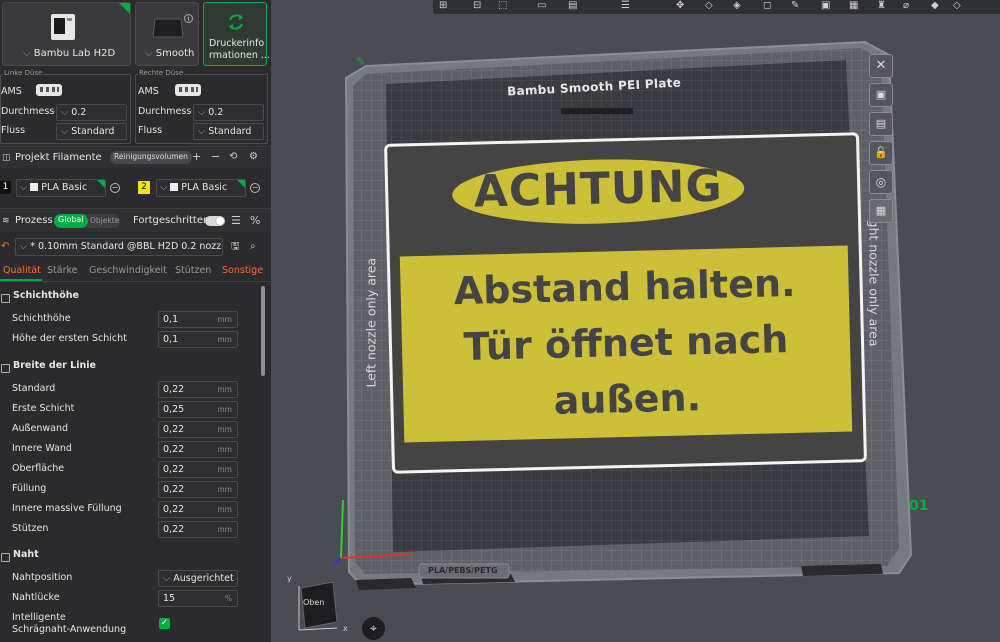 This screenshot has width=1000, height=642. I want to click on percent-icon: %, so click(255, 221).